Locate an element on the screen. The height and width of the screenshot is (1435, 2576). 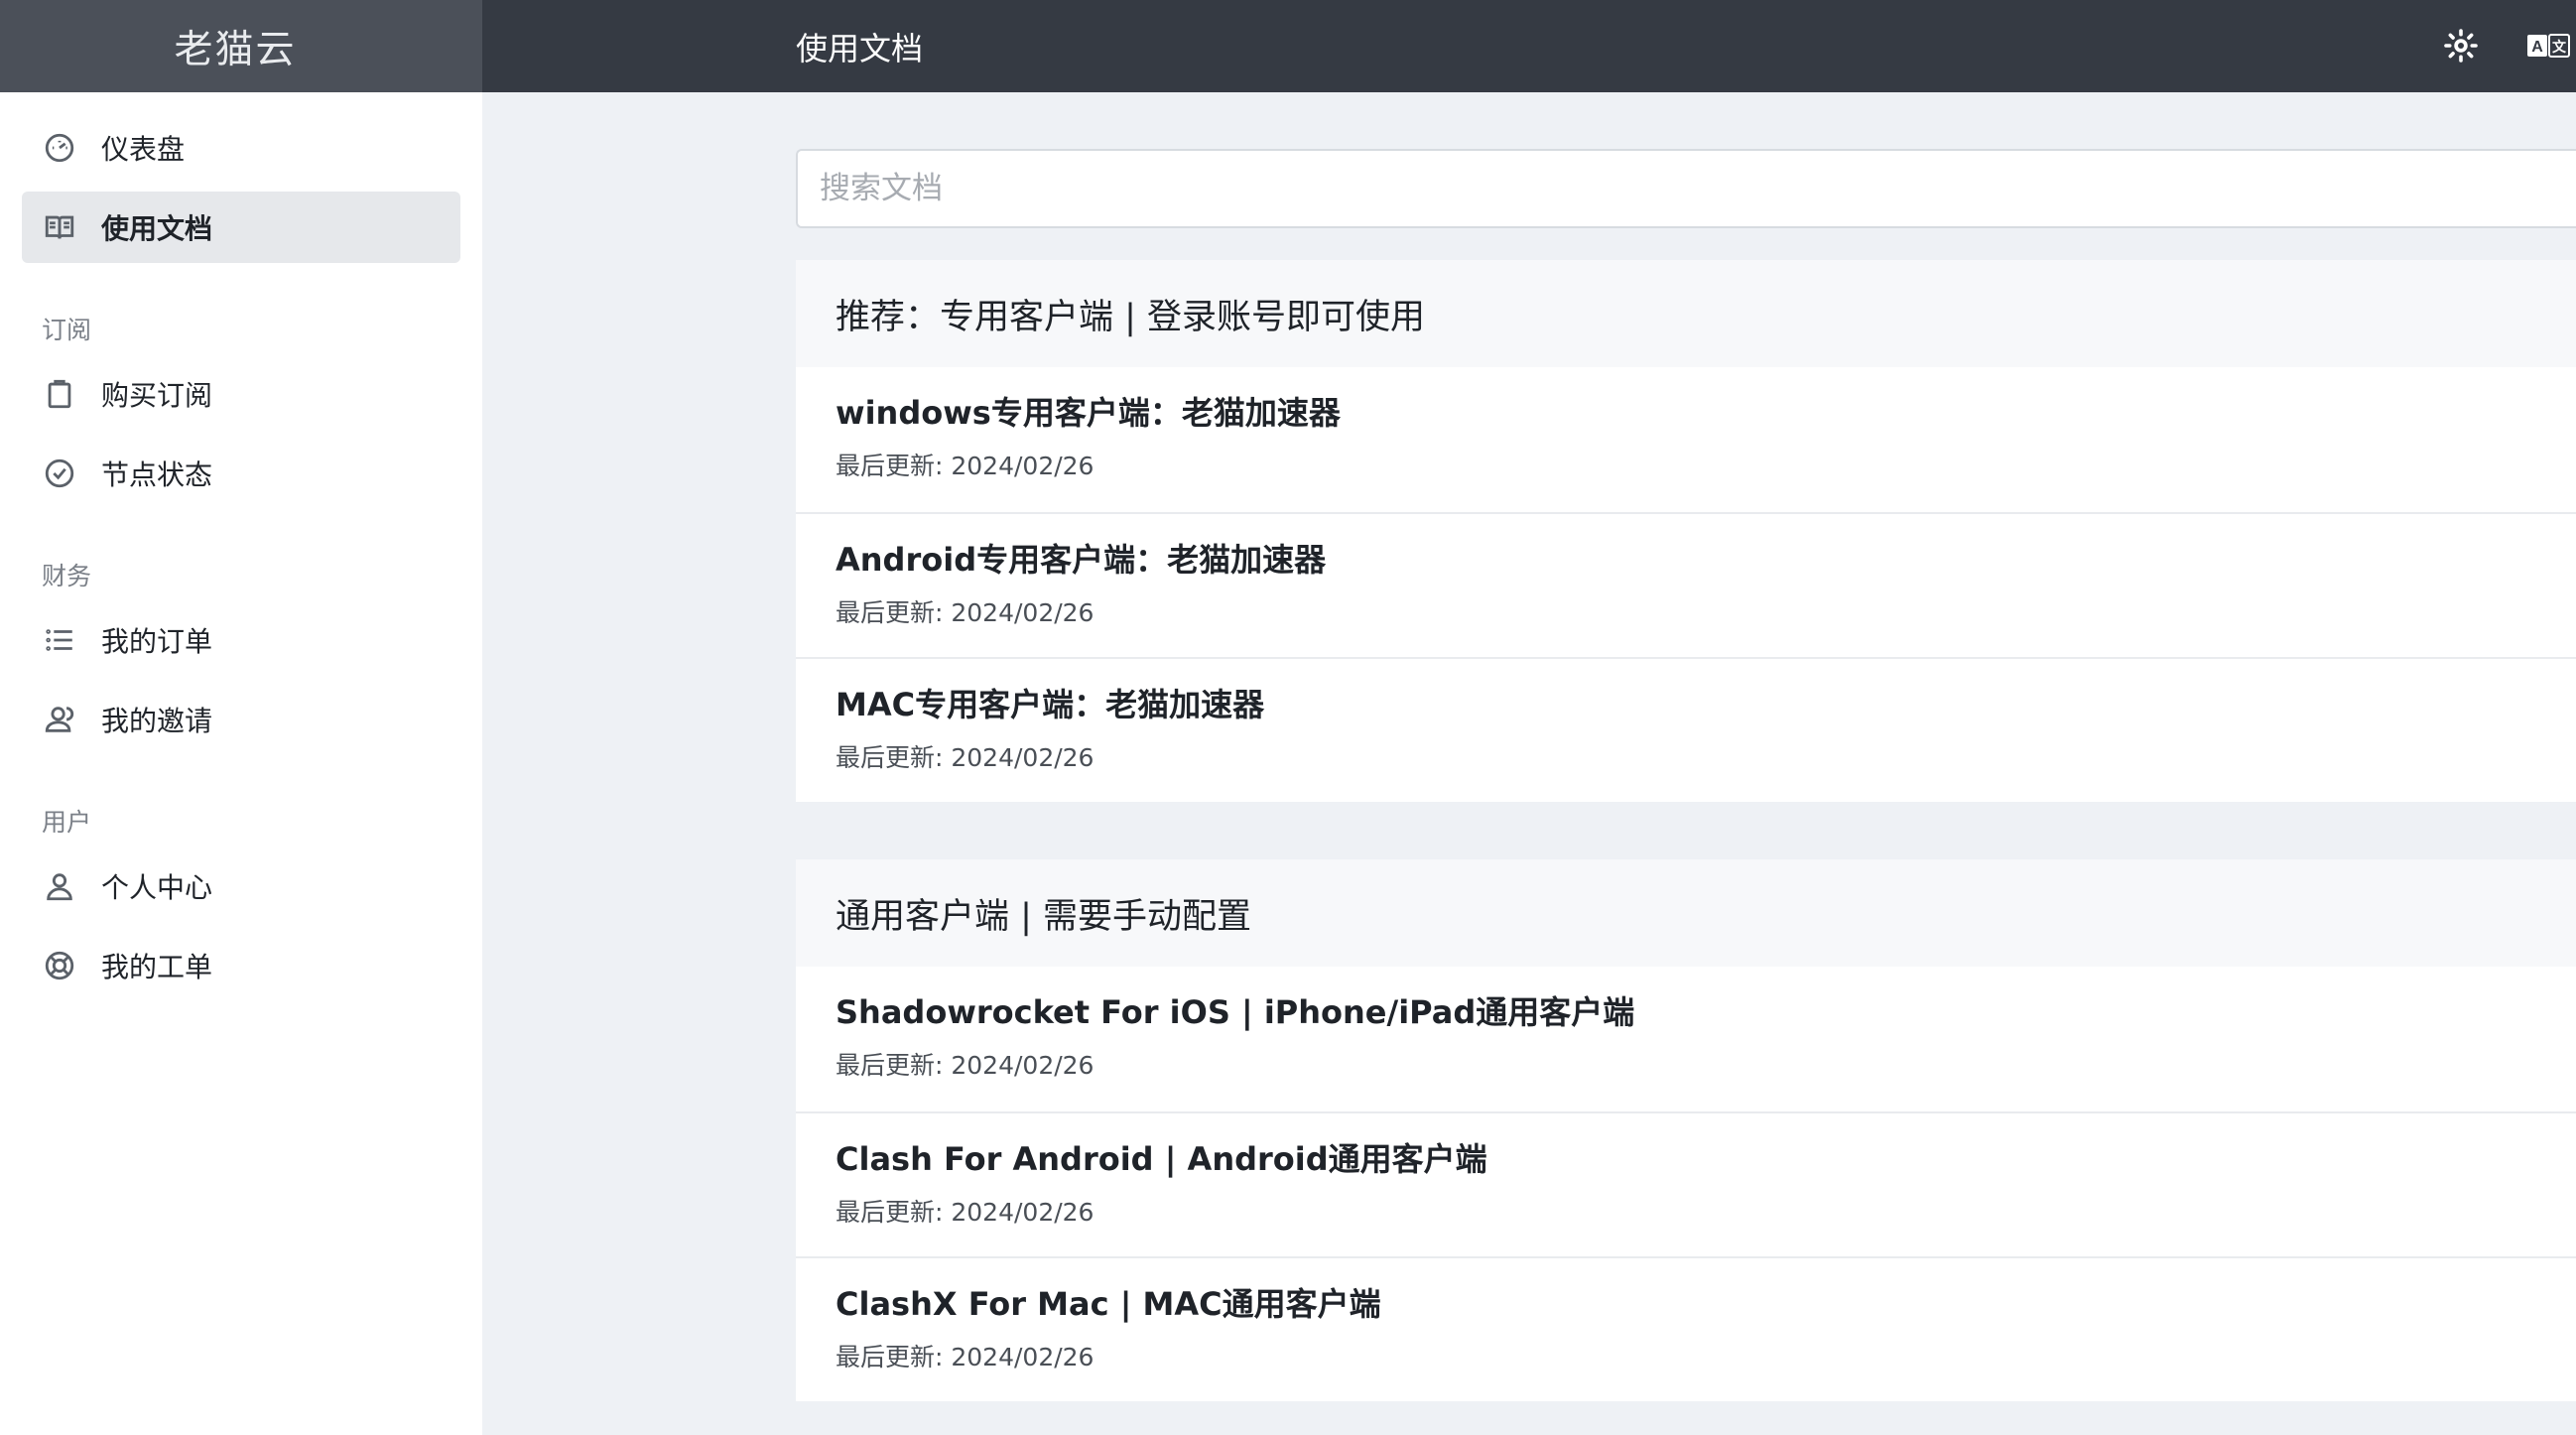
sidebar-item-docs: 使用文档 is located at coordinates (241, 227).